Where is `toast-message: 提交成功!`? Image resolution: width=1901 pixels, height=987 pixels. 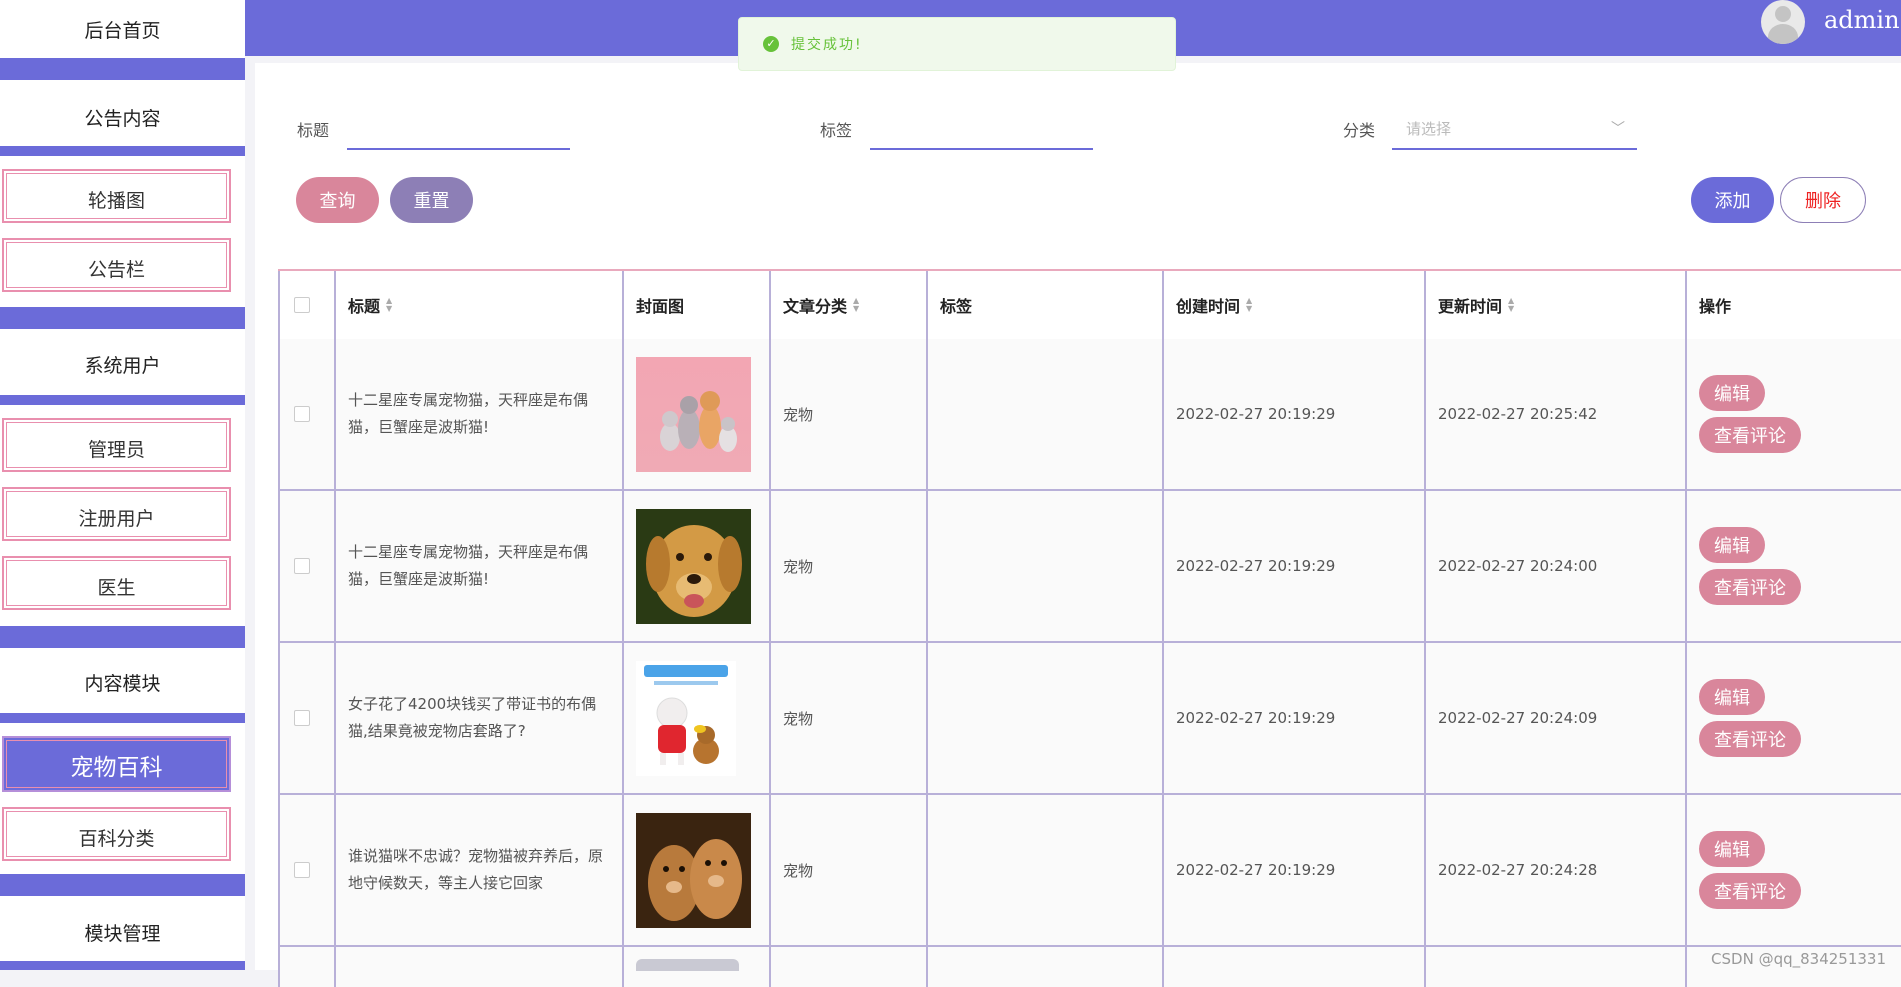
toast-message: 提交成功! is located at coordinates (827, 45).